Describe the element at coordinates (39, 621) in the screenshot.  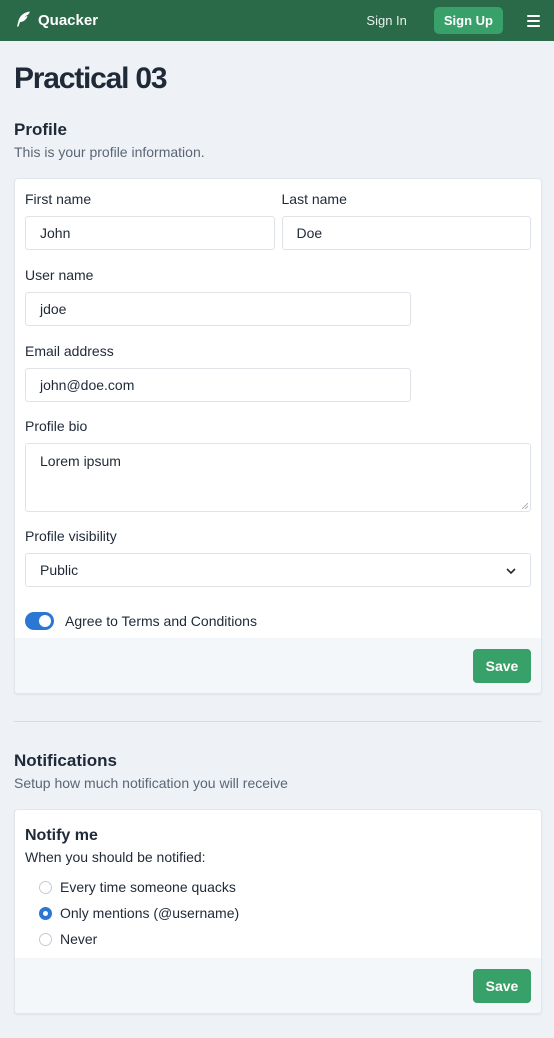
I see `terms-toggle` at that location.